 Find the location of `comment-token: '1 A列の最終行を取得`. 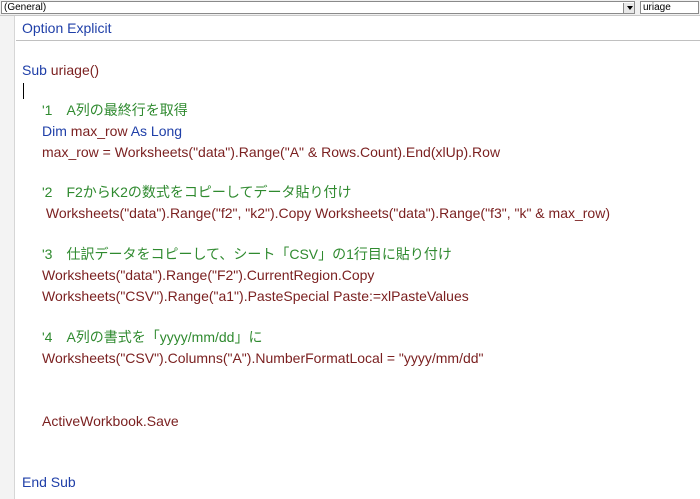

comment-token: '1 A列の最終行を取得 is located at coordinates (115, 110).